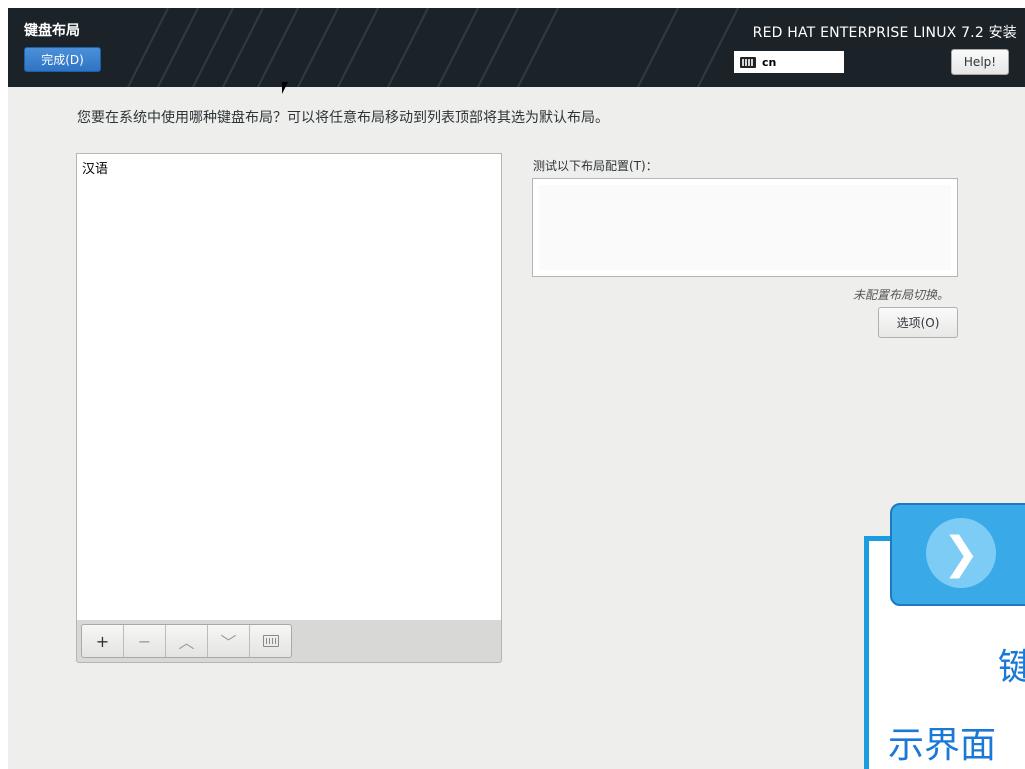 This screenshot has width=1025, height=769. I want to click on overlay-tab, so click(957, 554).